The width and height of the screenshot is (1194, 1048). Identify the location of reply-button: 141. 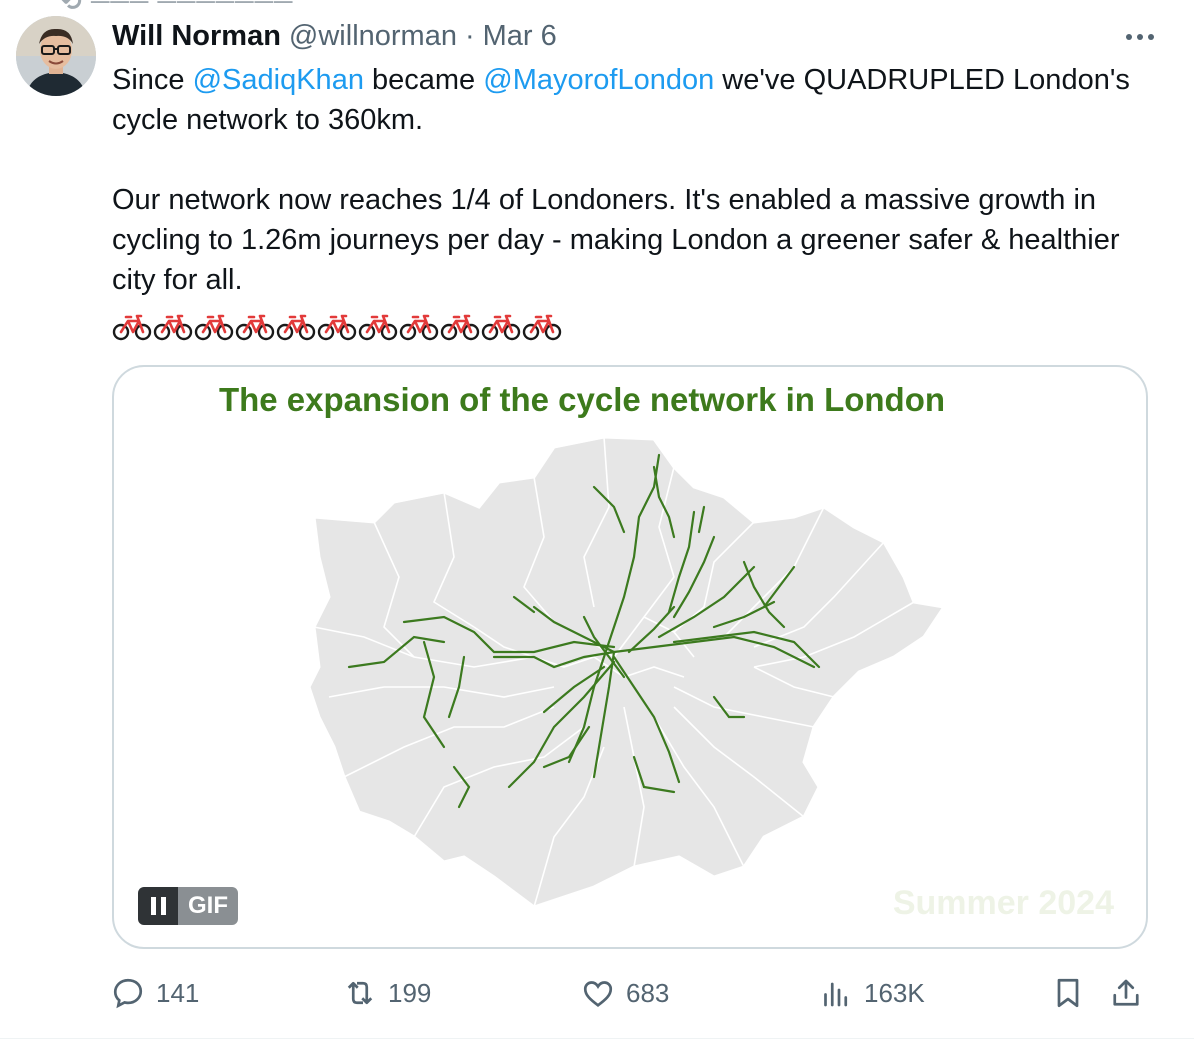
(154, 993).